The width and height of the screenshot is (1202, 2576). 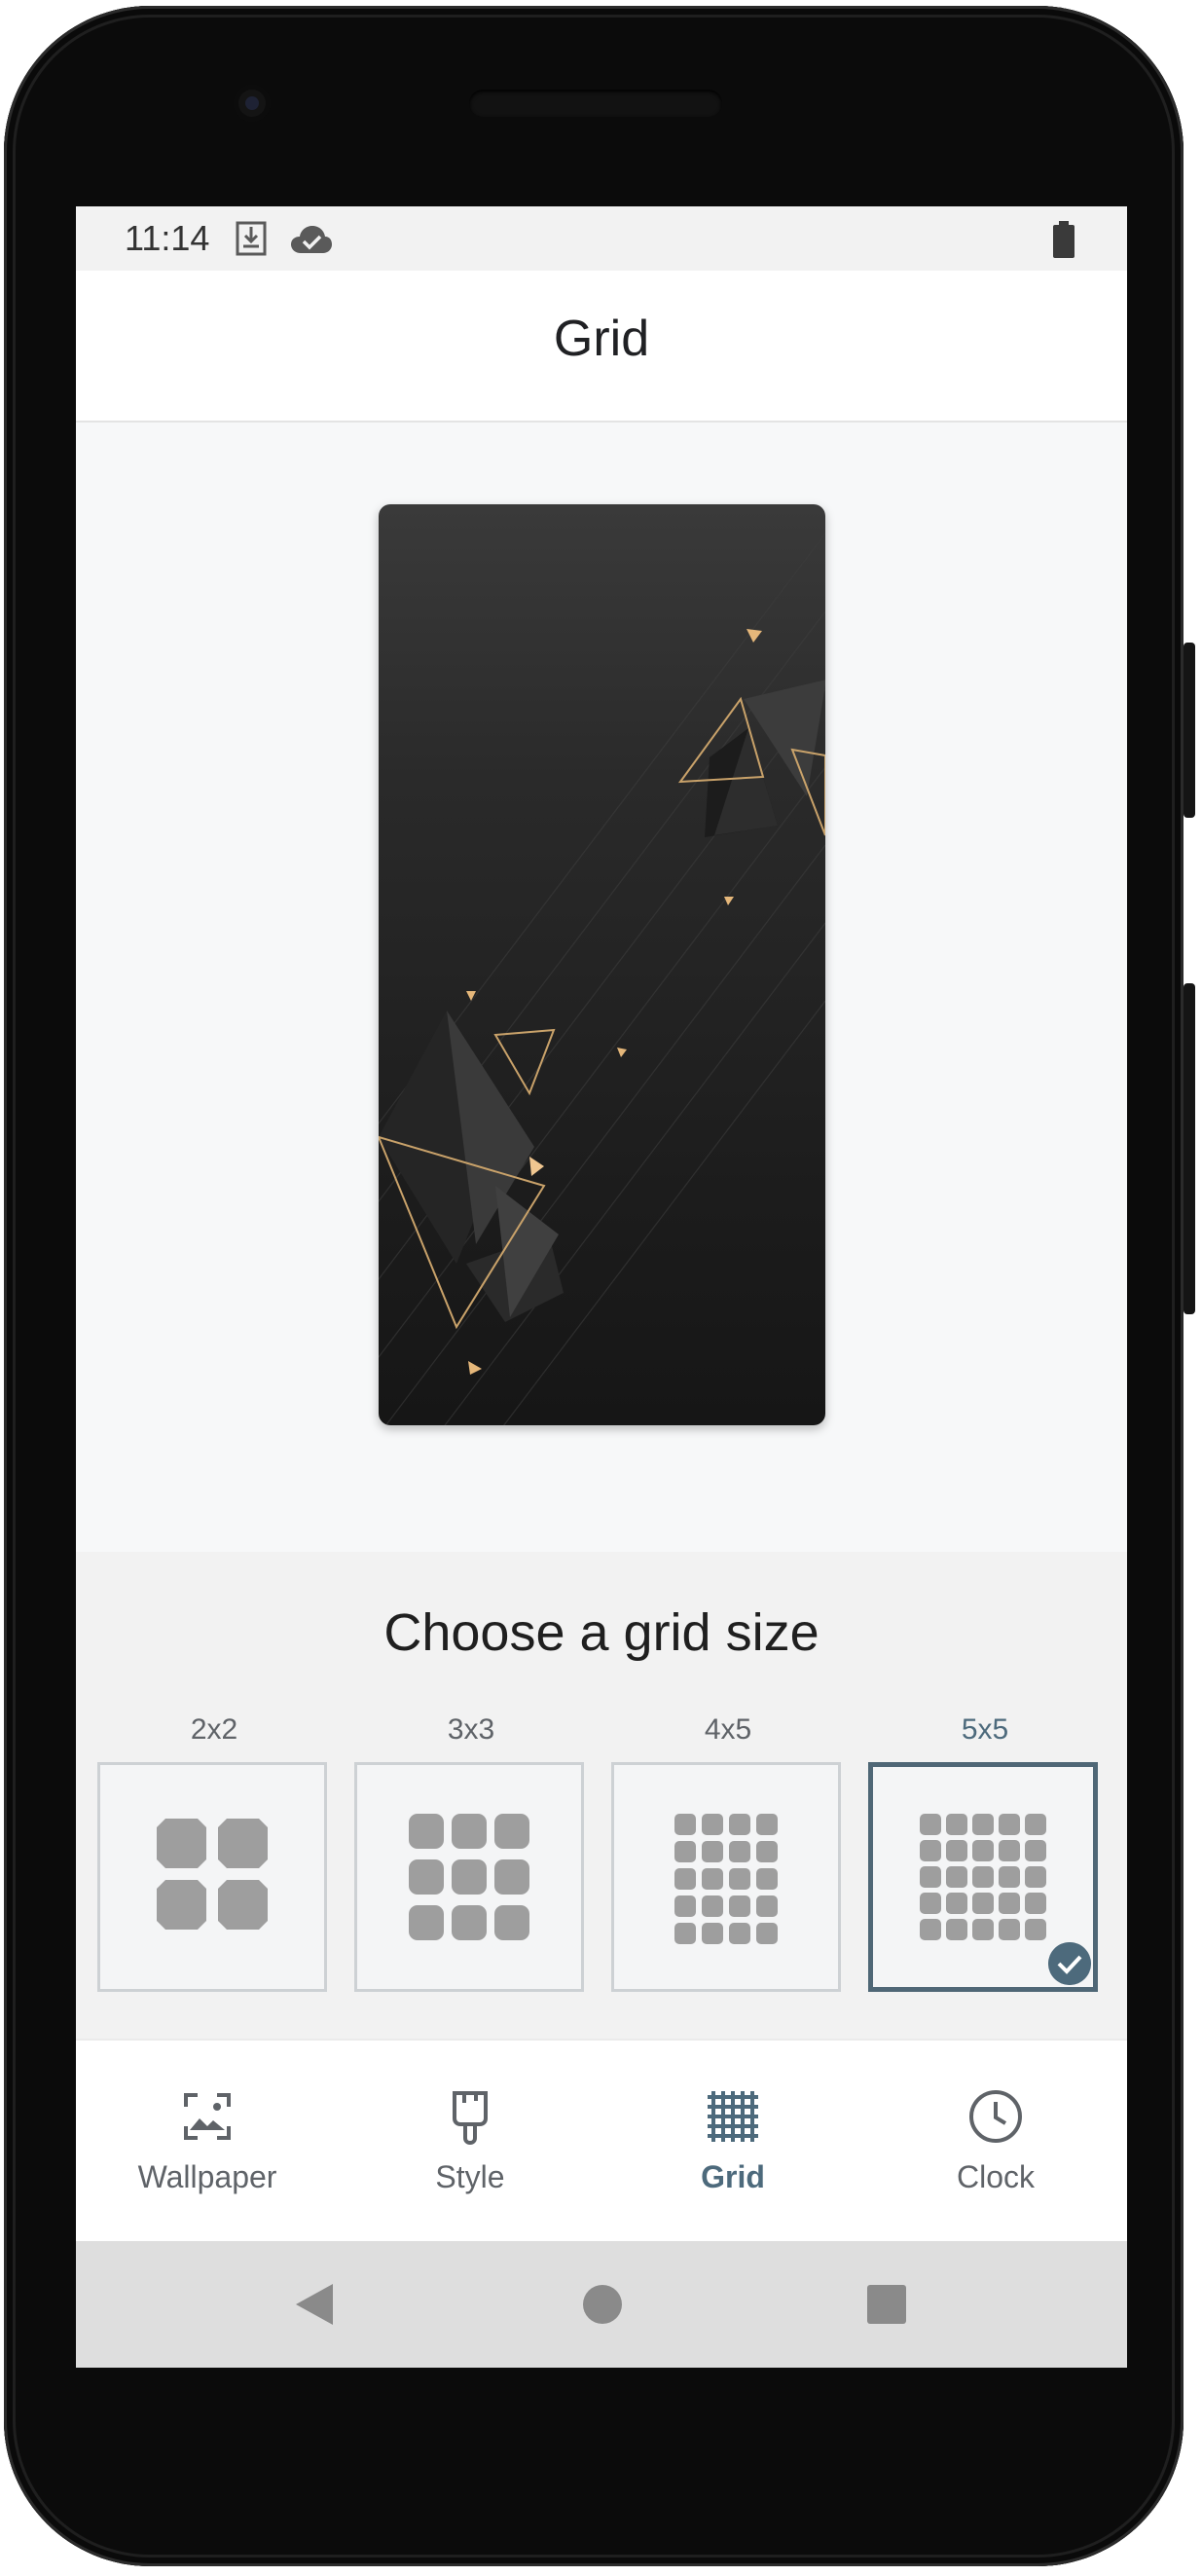 What do you see at coordinates (470, 2176) in the screenshot?
I see `nav-label-style: Style` at bounding box center [470, 2176].